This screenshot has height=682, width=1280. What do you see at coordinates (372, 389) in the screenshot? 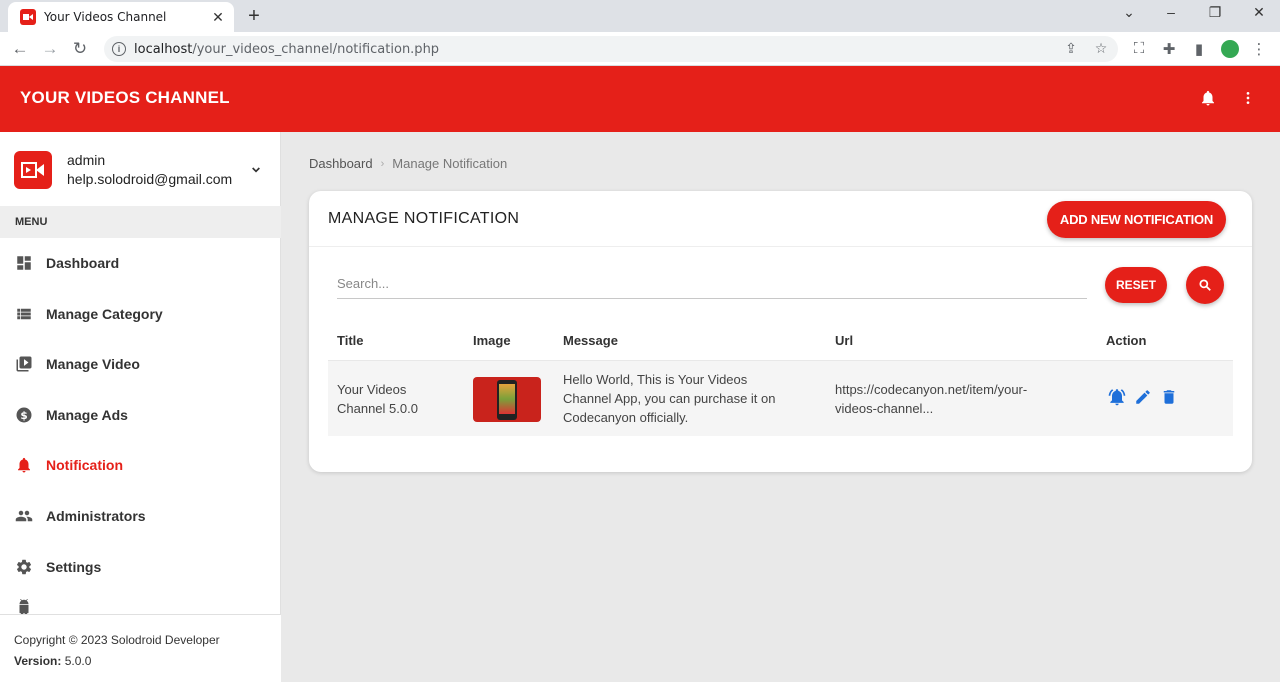
I see `row-title-line: Your Videos` at bounding box center [372, 389].